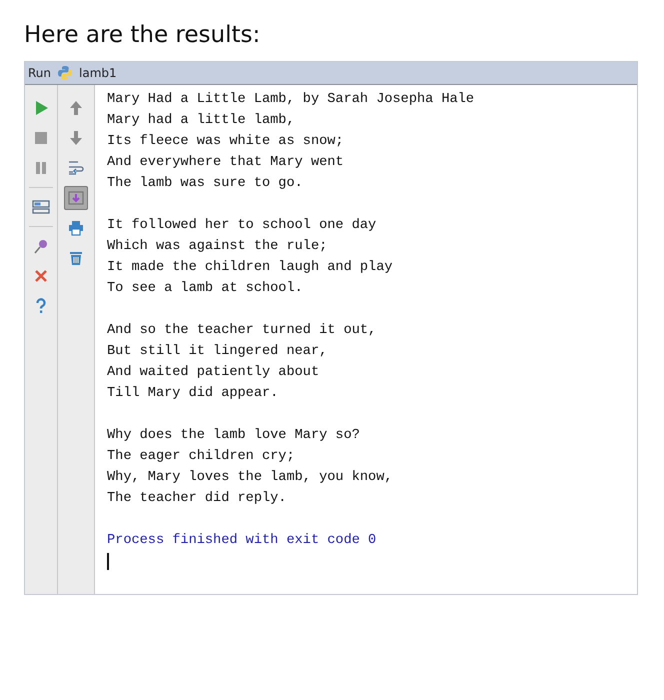  I want to click on console-output-line: Why, Mary loves the lamb, you know,, so click(250, 478).